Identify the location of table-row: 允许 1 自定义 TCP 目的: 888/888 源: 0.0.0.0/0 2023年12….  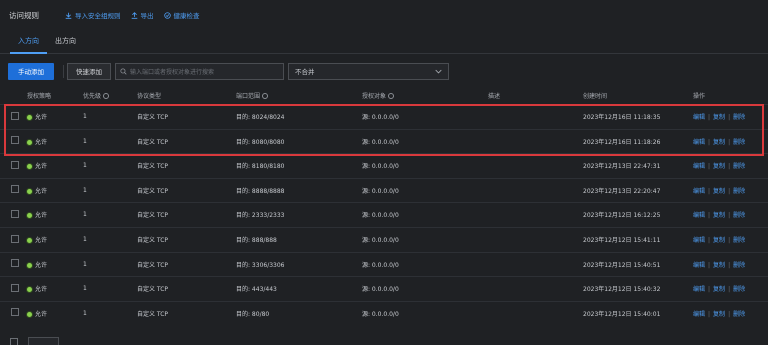
(384, 239).